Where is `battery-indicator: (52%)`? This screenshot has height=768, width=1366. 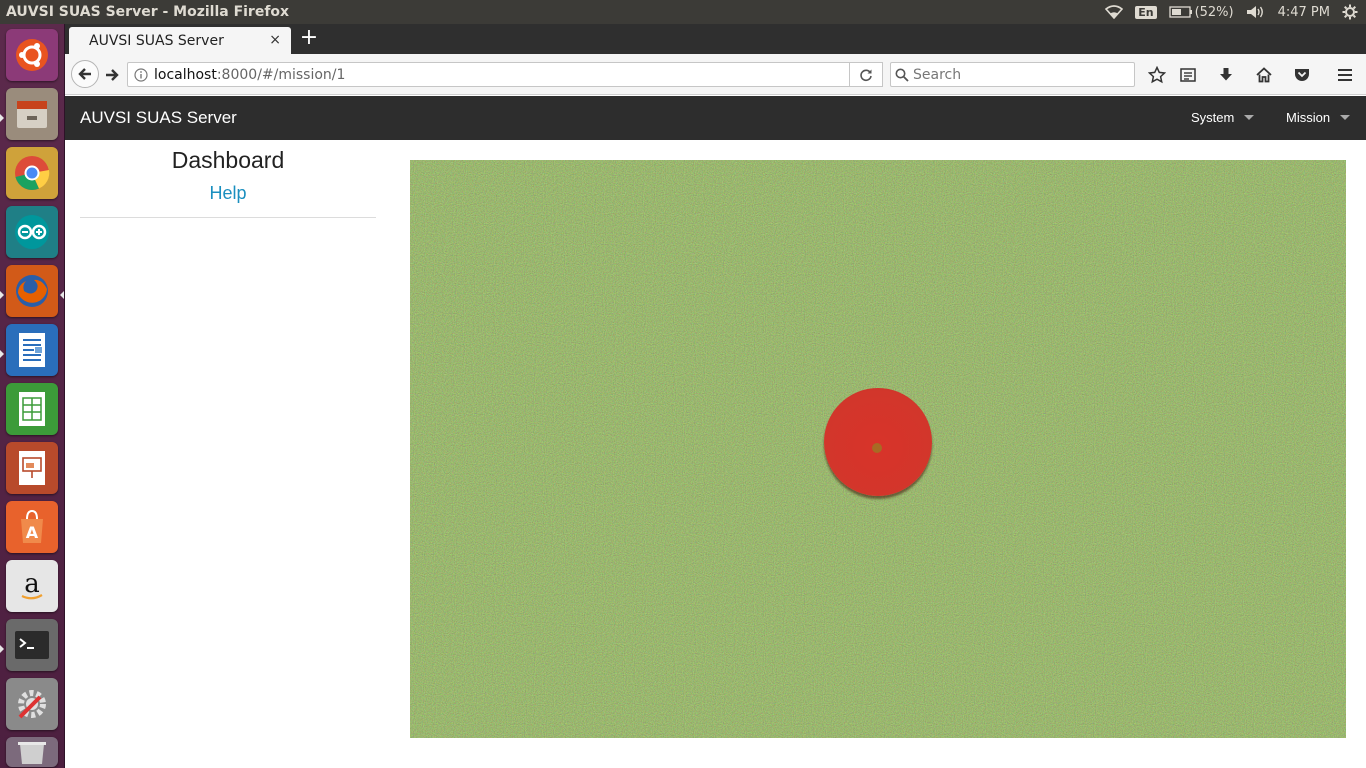 battery-indicator: (52%) is located at coordinates (1201, 12).